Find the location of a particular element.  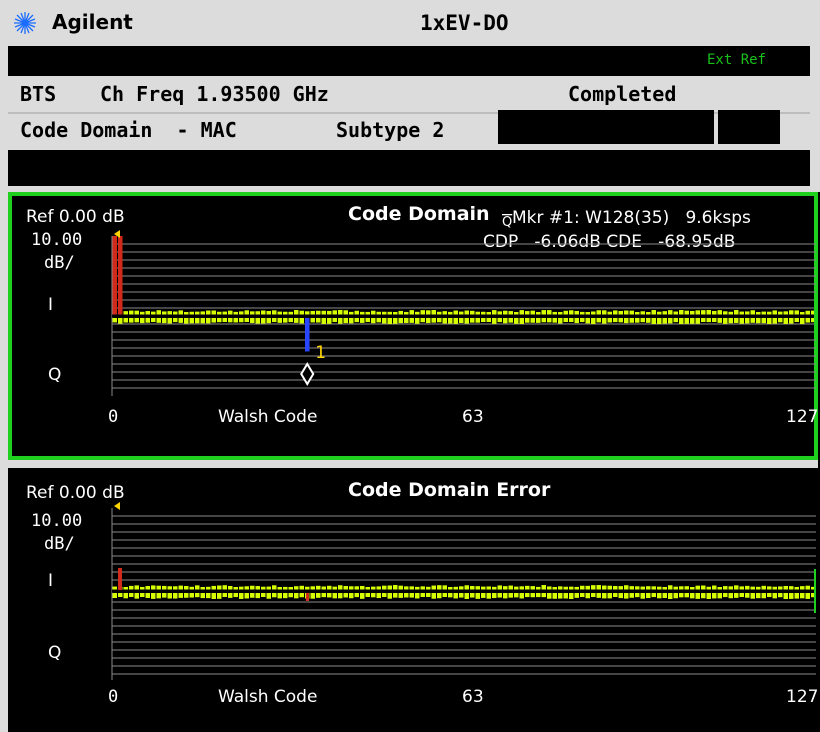

marker-readout: Mkr #1: W128(35) 9.6ksps is located at coordinates (631, 218).